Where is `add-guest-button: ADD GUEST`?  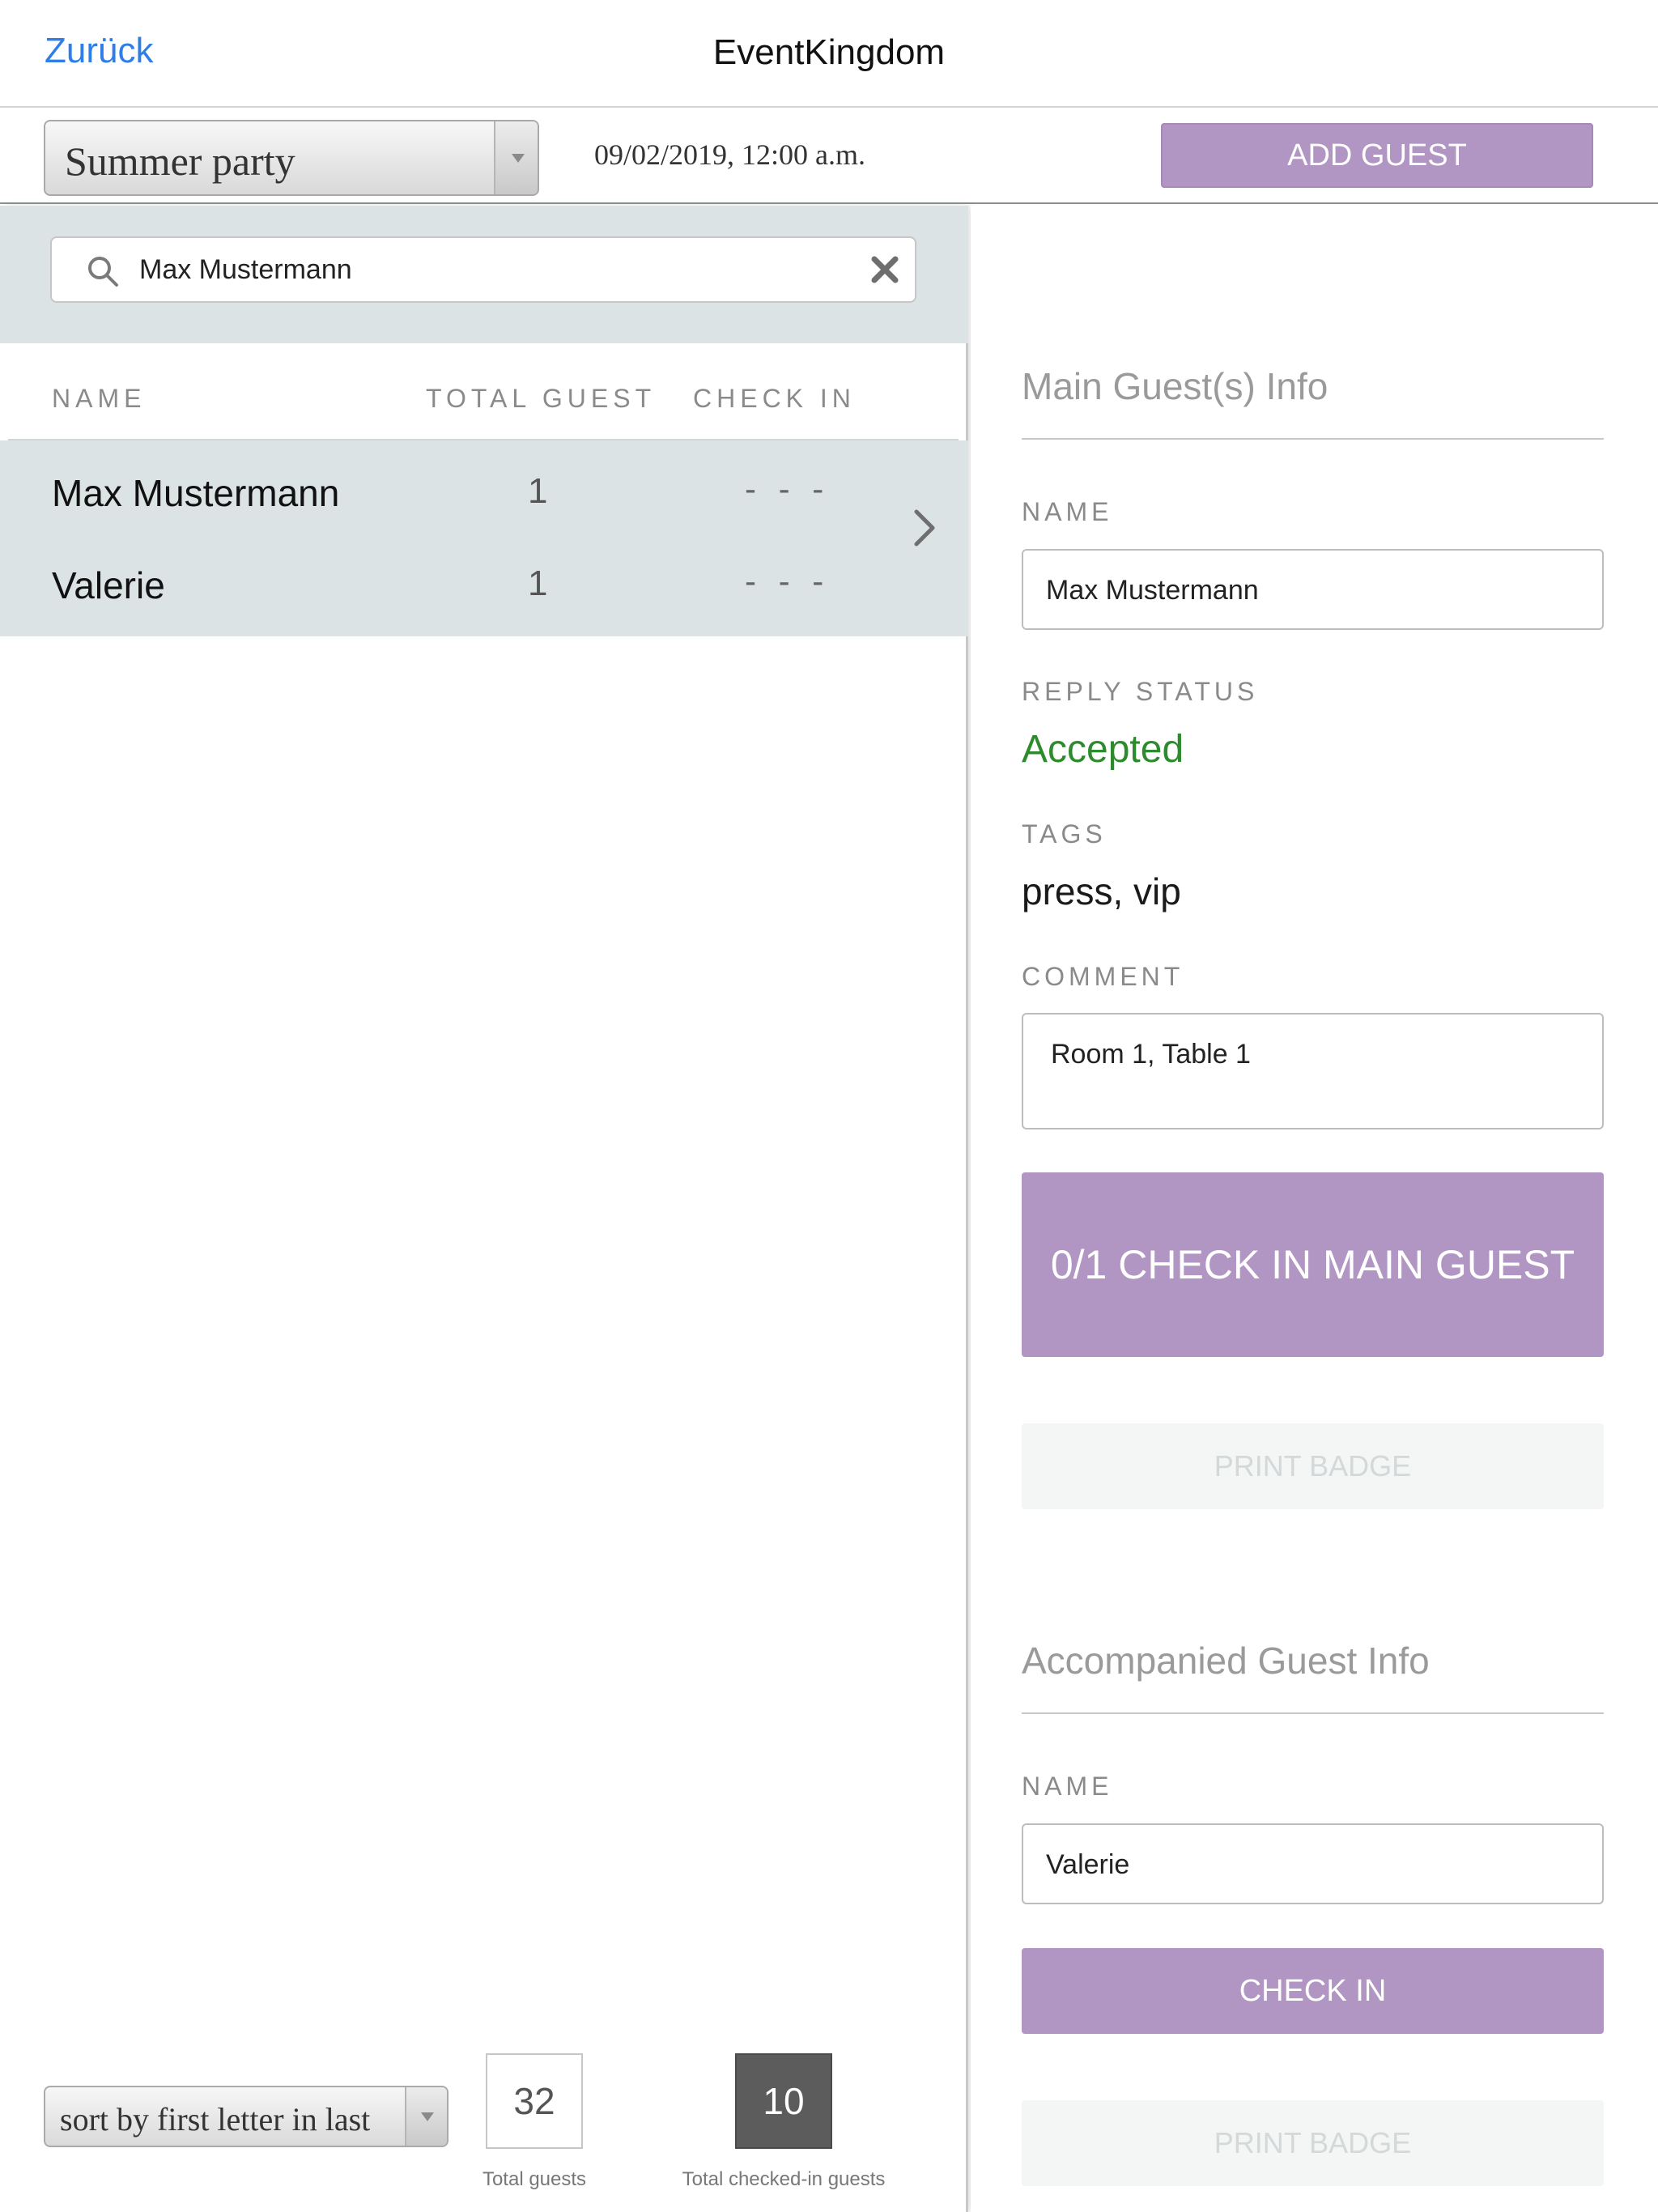 add-guest-button: ADD GUEST is located at coordinates (1377, 156).